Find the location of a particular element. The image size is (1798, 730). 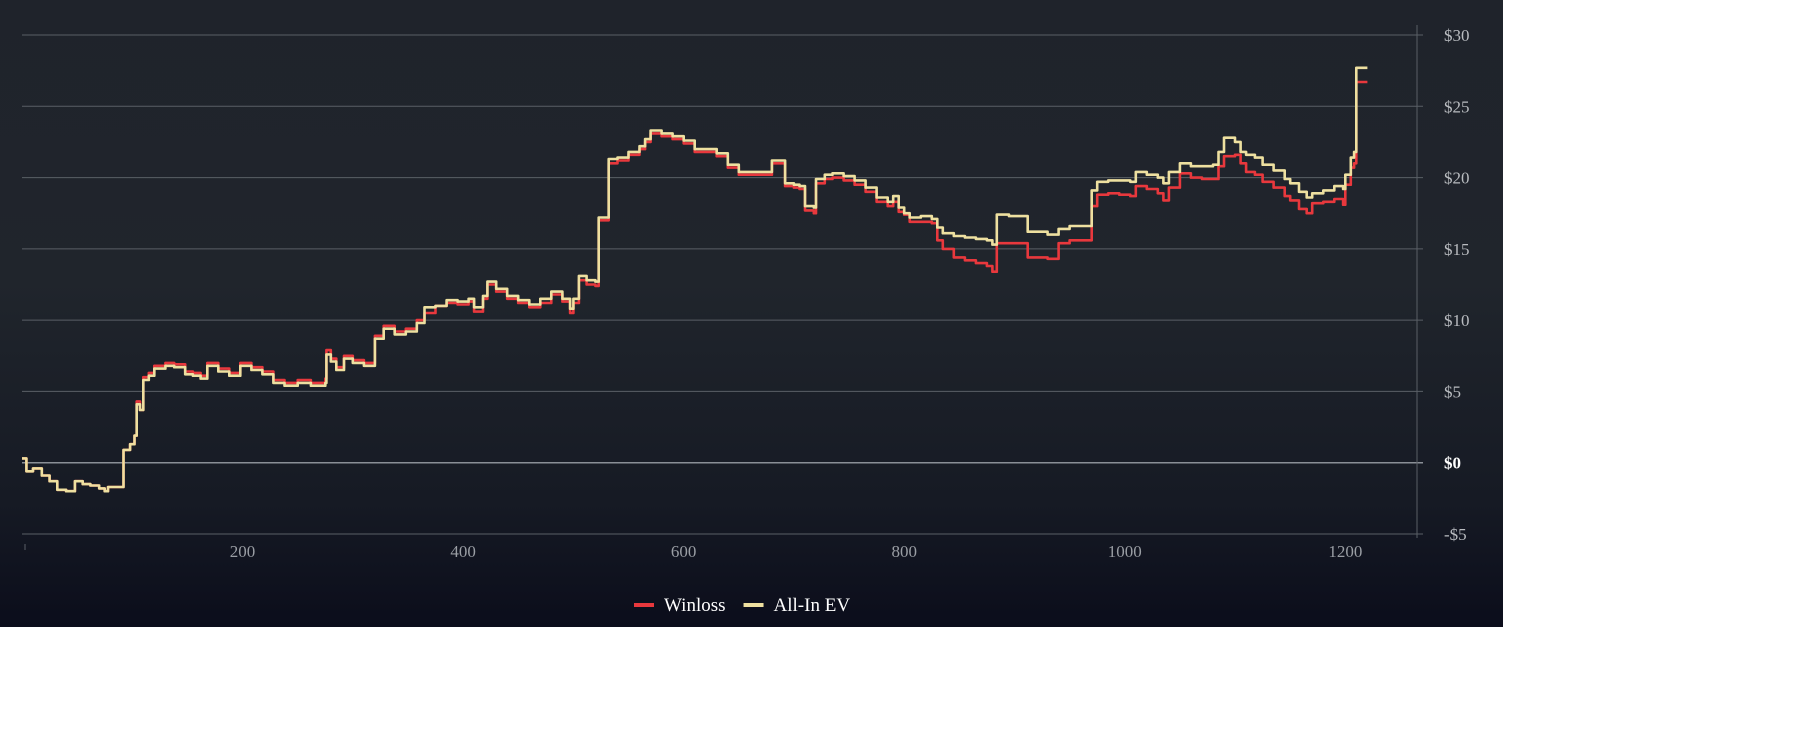

legend-label: All-In EV is located at coordinates (812, 605).